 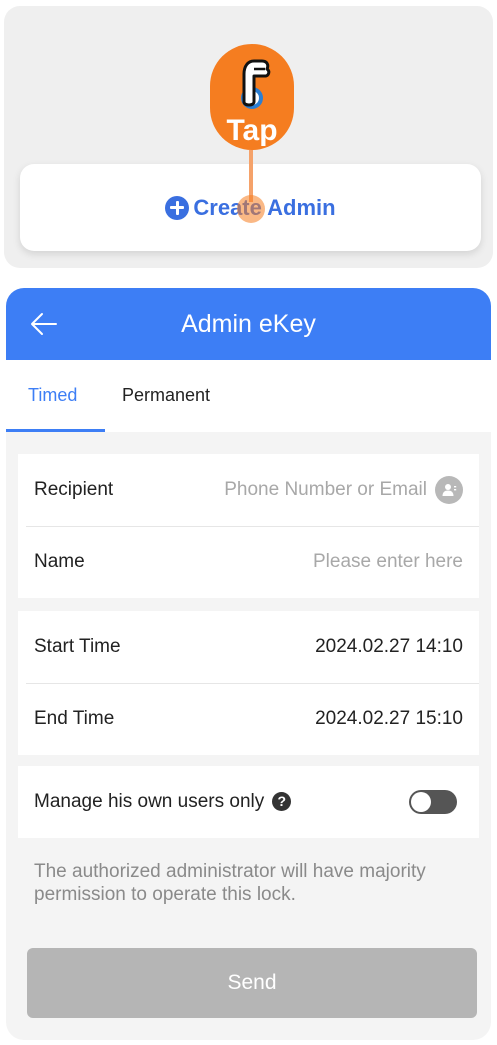 I want to click on end-time-row: End Time 2024.02.27 15:10, so click(x=248, y=719).